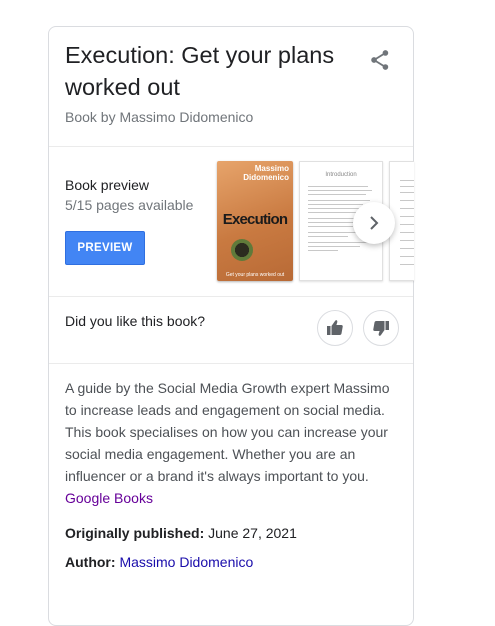 This screenshot has width=495, height=626. I want to click on cover-title: Execution, so click(255, 219).